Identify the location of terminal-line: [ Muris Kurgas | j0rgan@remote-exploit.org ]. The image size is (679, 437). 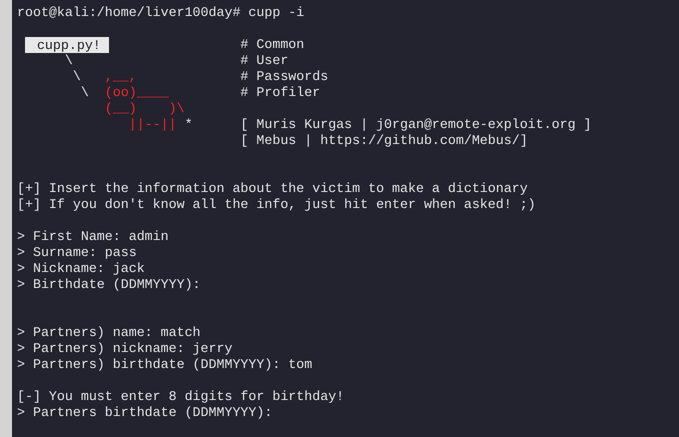
(416, 125).